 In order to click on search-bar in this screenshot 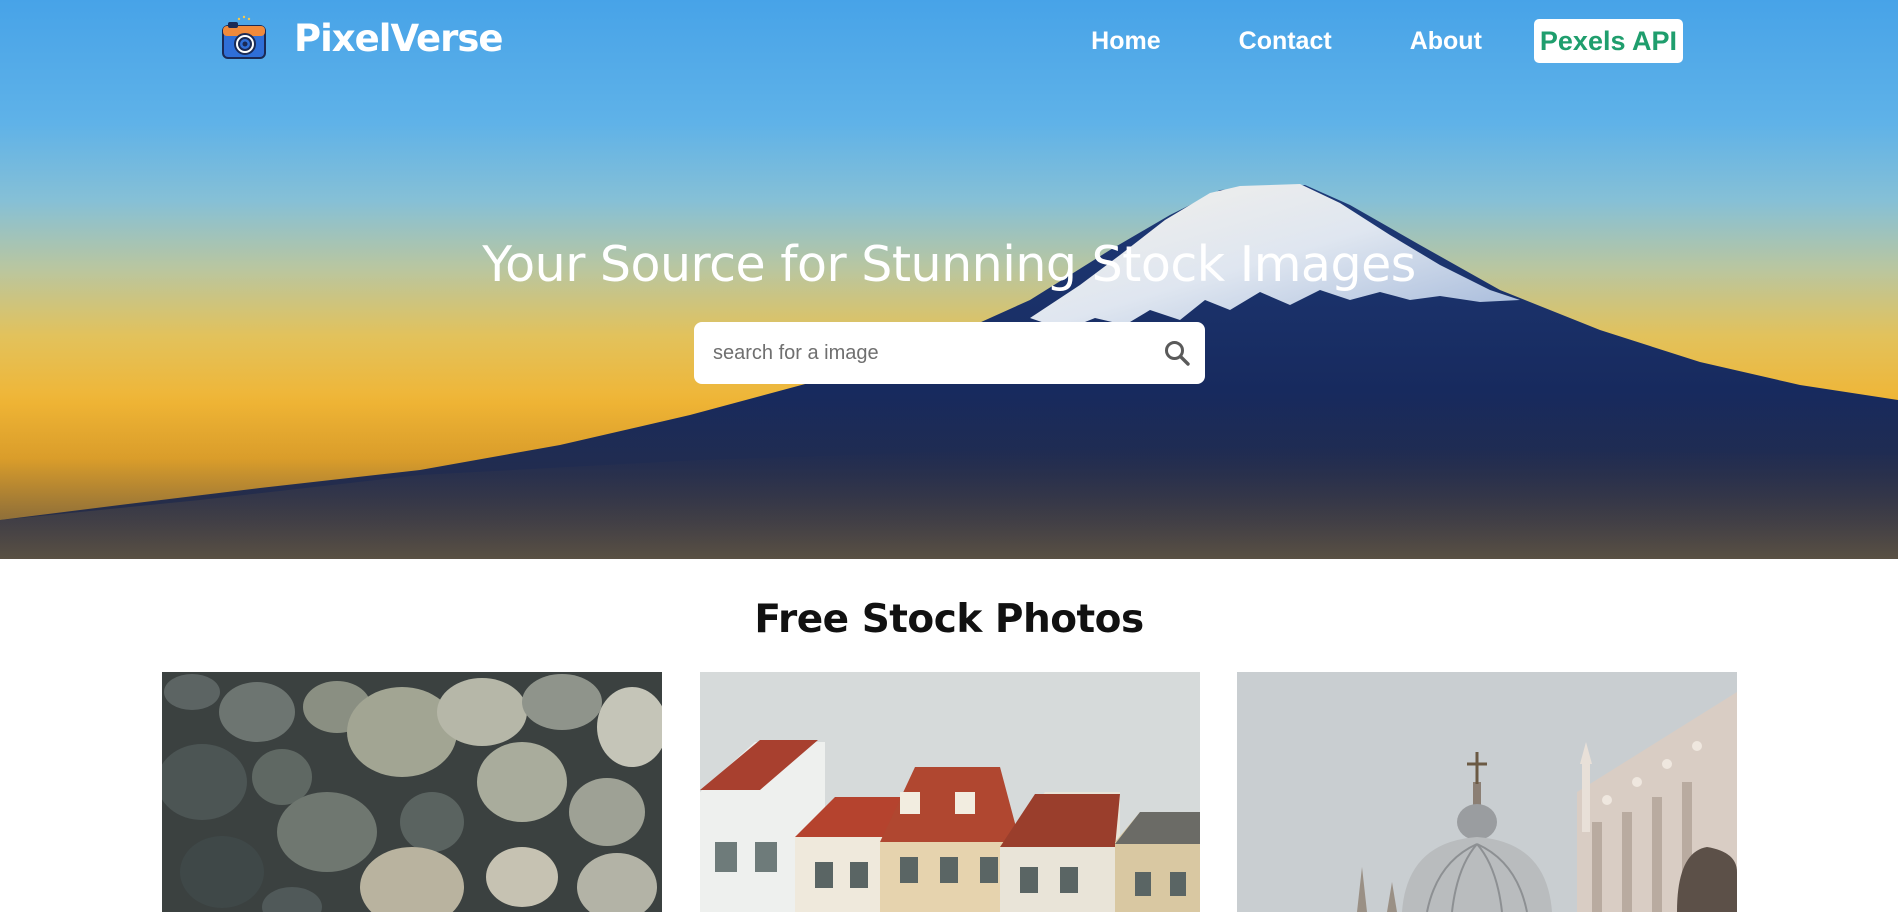, I will do `click(949, 353)`.